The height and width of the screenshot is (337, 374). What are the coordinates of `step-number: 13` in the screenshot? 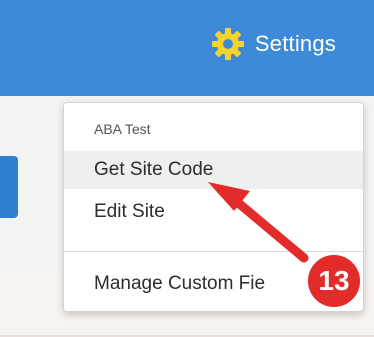 It's located at (334, 280).